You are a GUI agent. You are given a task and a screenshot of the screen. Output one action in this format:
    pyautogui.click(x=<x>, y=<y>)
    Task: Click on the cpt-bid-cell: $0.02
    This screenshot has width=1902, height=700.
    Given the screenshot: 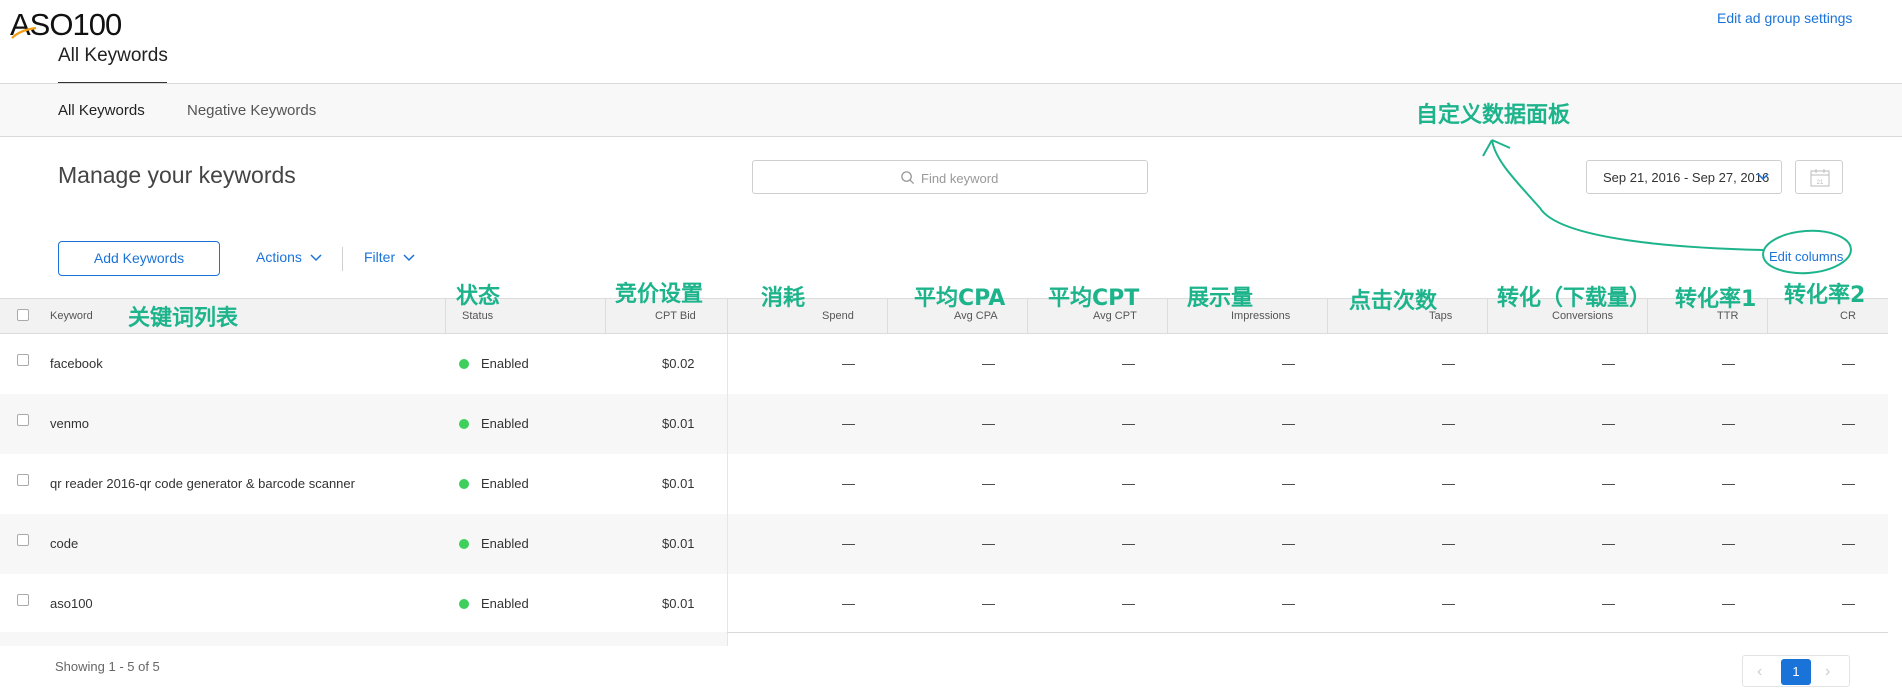 What is the action you would take?
    pyautogui.click(x=678, y=363)
    